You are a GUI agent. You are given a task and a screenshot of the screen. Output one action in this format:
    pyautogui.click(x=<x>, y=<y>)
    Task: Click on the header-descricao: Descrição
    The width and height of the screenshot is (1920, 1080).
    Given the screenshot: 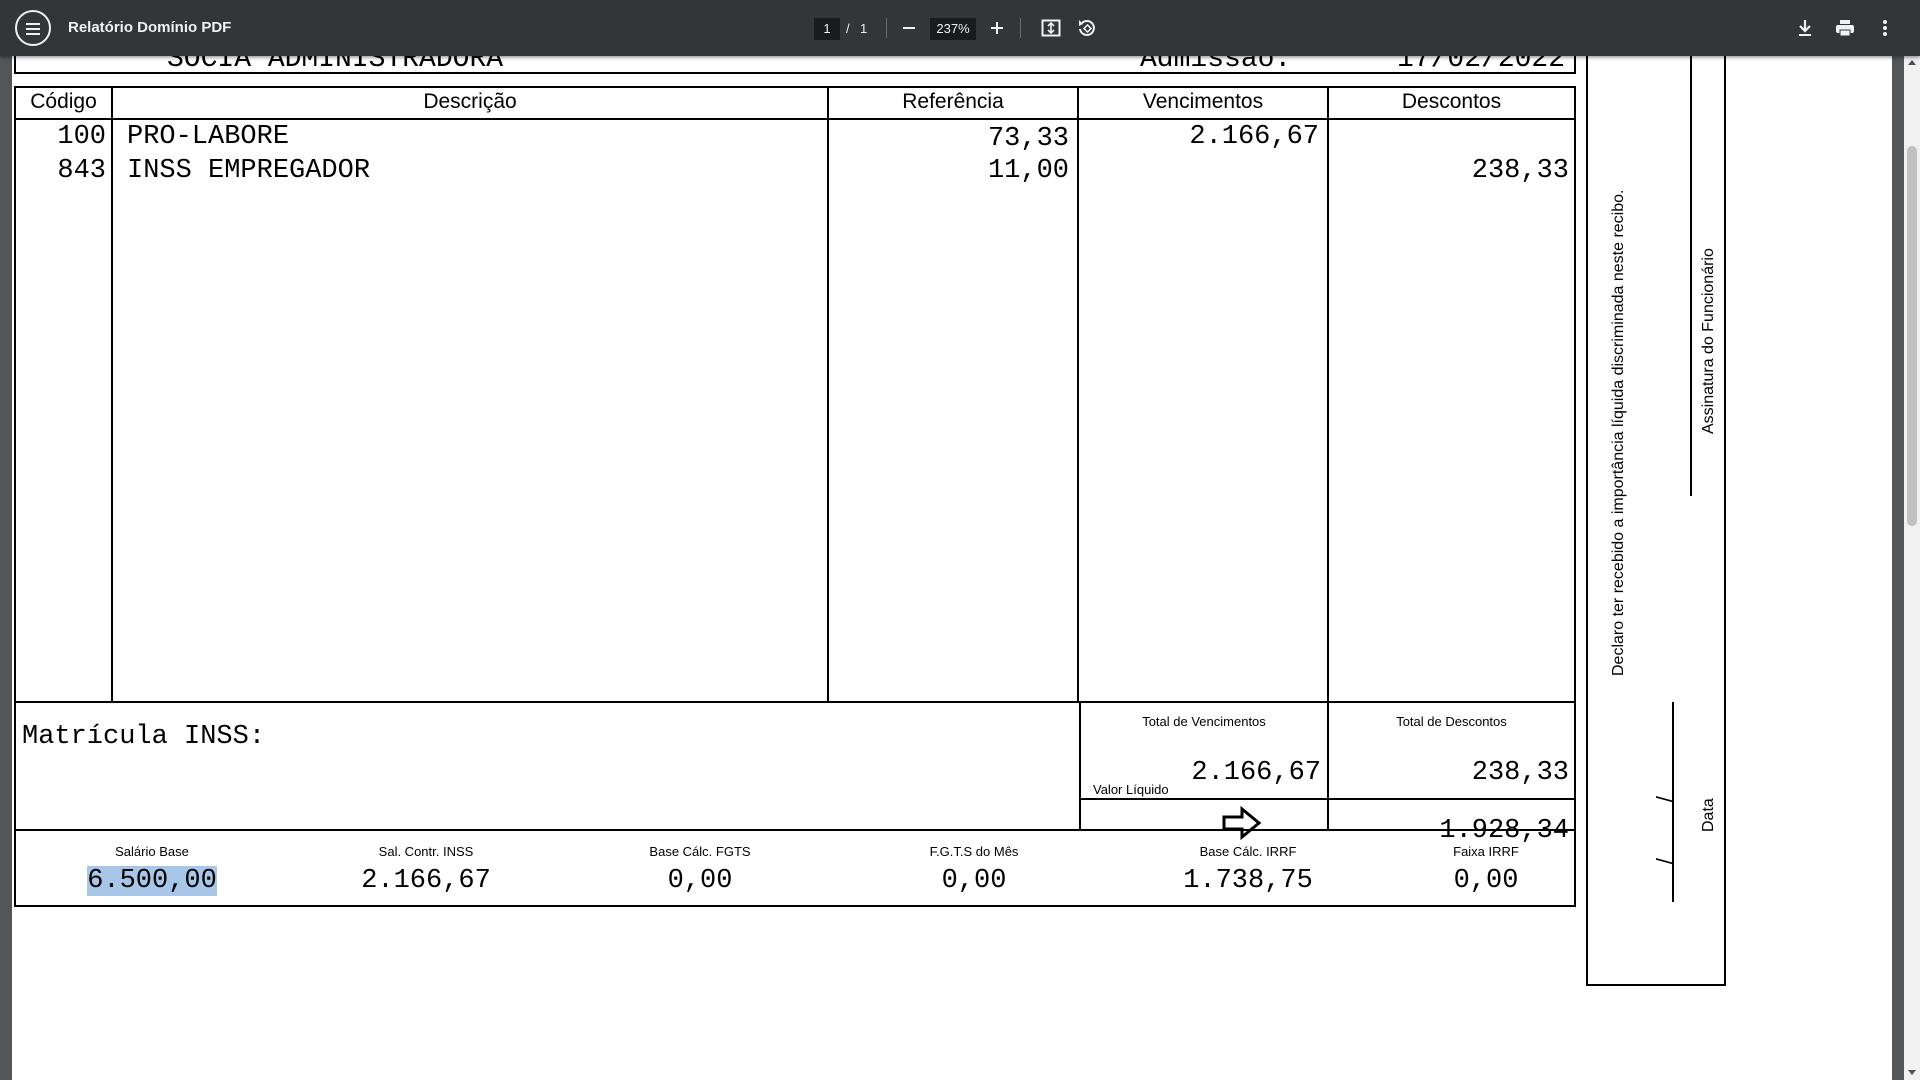 What is the action you would take?
    pyautogui.click(x=470, y=101)
    